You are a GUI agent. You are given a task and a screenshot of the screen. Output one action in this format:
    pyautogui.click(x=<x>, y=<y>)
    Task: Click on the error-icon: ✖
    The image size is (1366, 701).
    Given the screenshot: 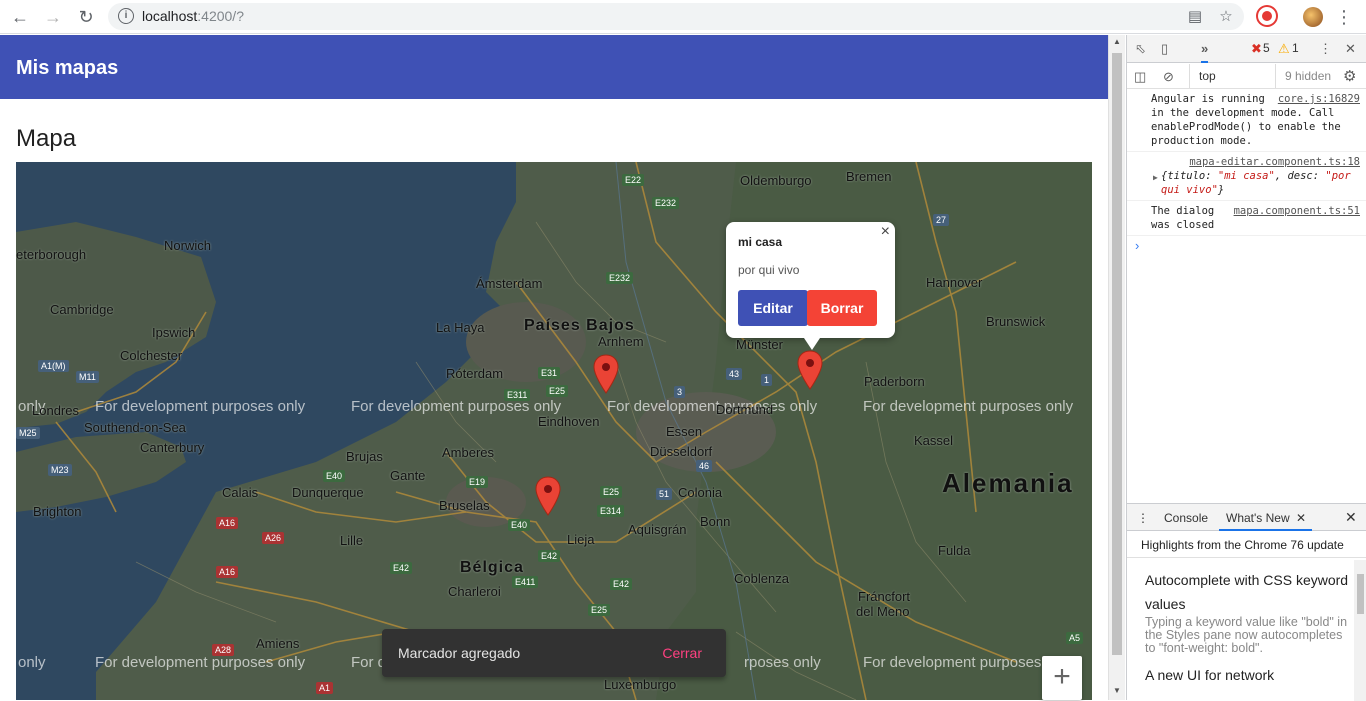 What is the action you would take?
    pyautogui.click(x=1256, y=49)
    